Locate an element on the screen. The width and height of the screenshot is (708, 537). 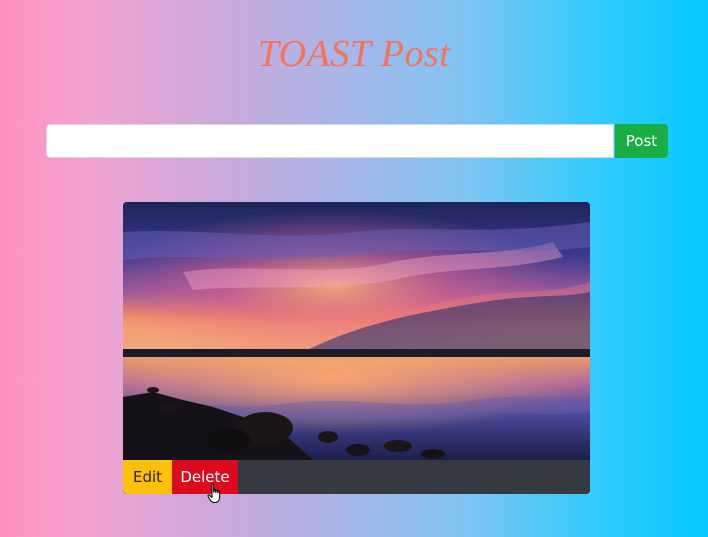
edit-button: Edit is located at coordinates (147, 477).